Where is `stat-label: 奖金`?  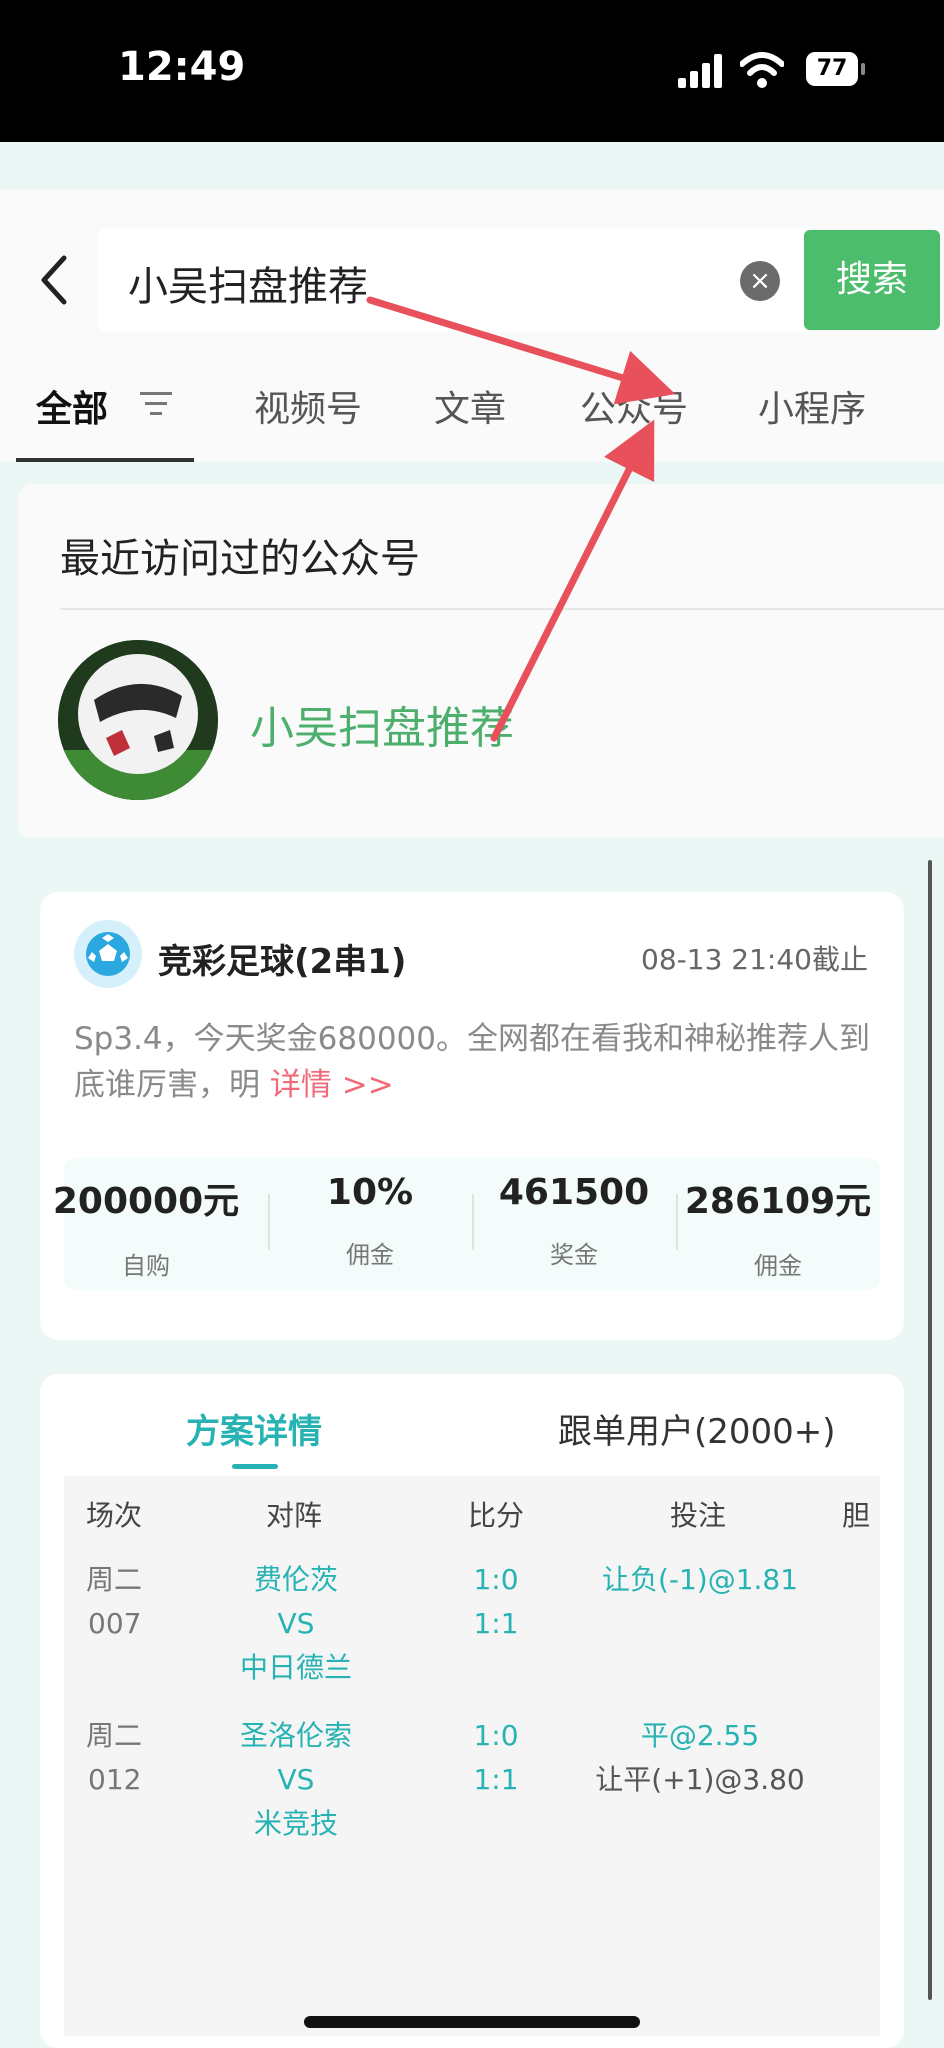 stat-label: 奖金 is located at coordinates (574, 1255).